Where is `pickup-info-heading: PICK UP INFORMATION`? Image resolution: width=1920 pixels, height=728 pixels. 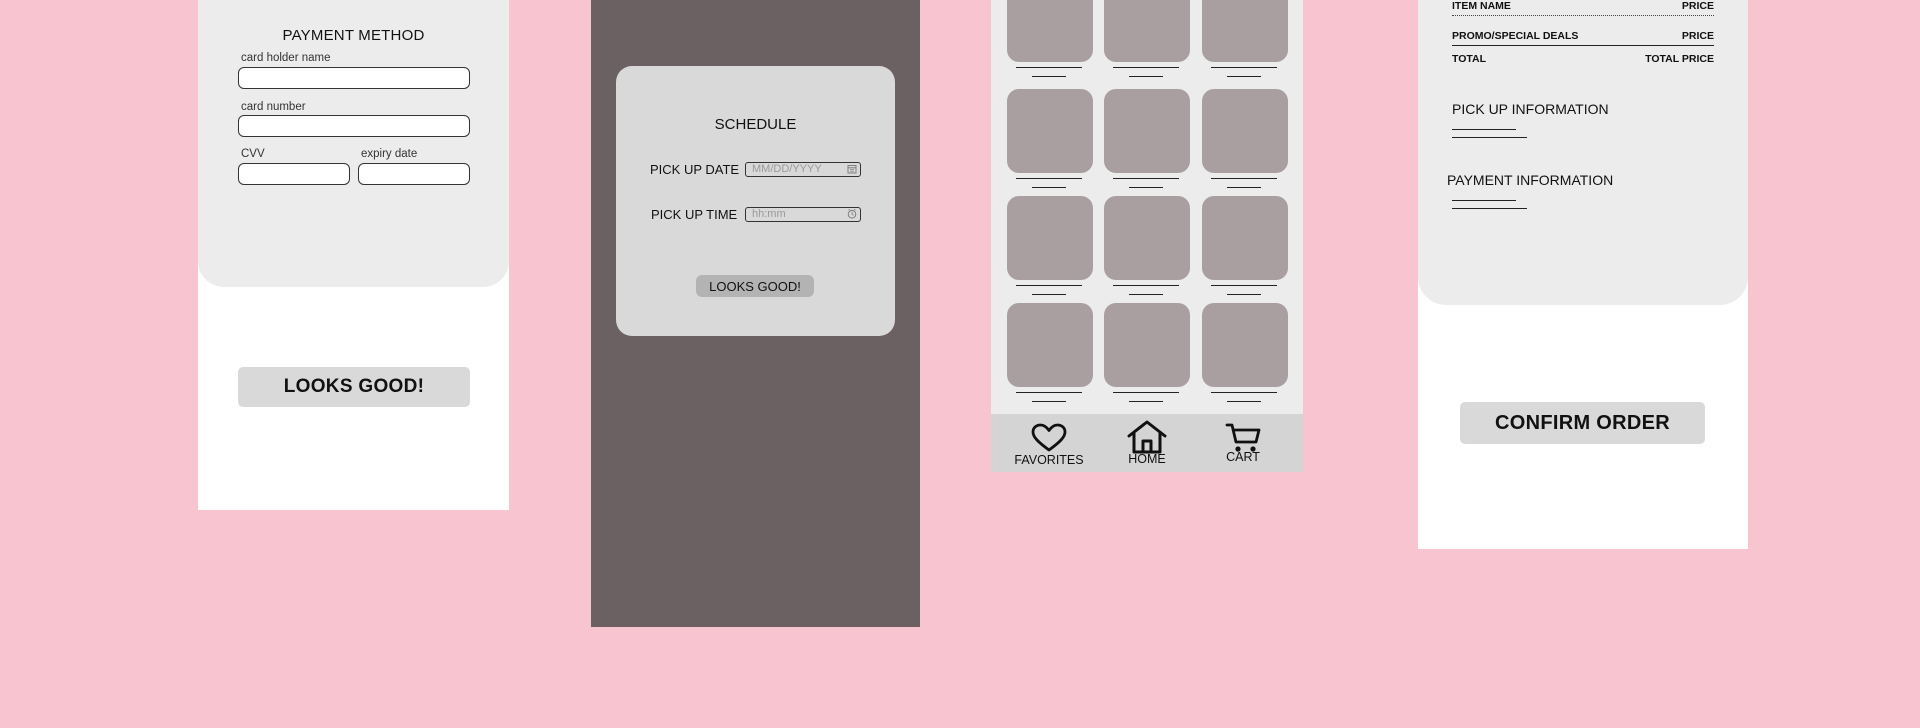
pickup-info-heading: PICK UP INFORMATION is located at coordinates (1530, 109).